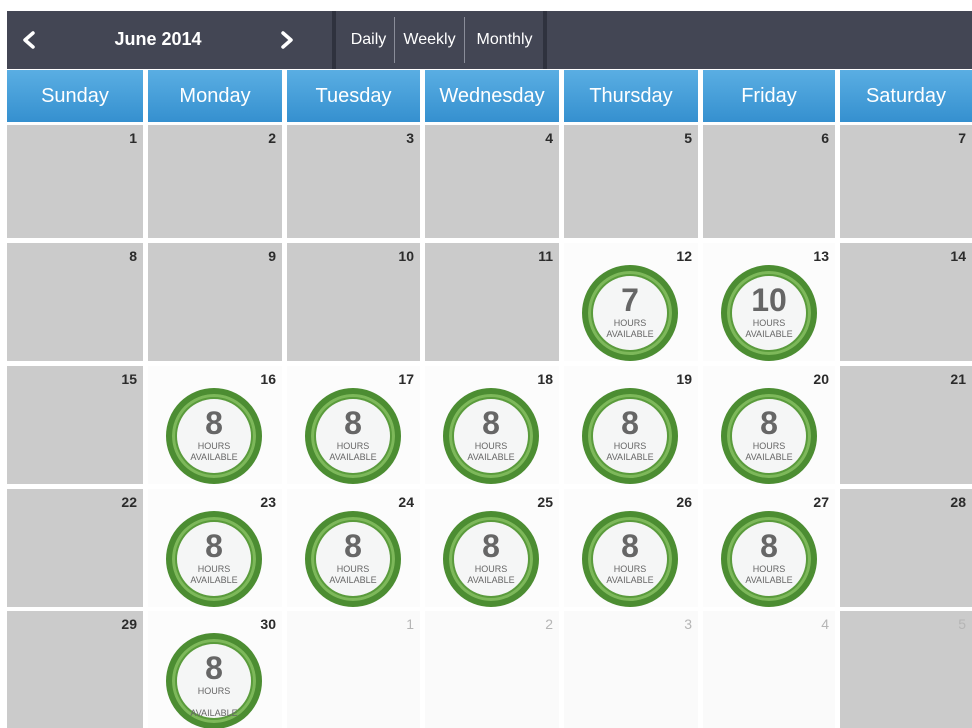 The height and width of the screenshot is (728, 972). Describe the element at coordinates (268, 624) in the screenshot. I see `day-number: 30` at that location.